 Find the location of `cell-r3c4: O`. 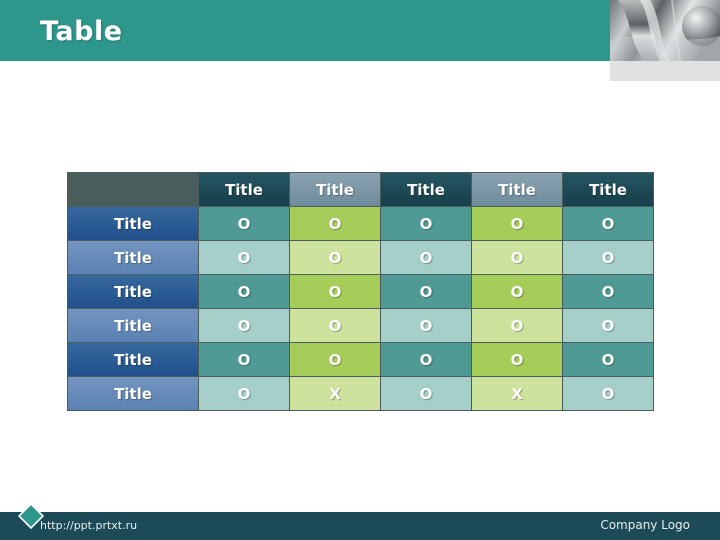

cell-r3c4: O is located at coordinates (517, 291).